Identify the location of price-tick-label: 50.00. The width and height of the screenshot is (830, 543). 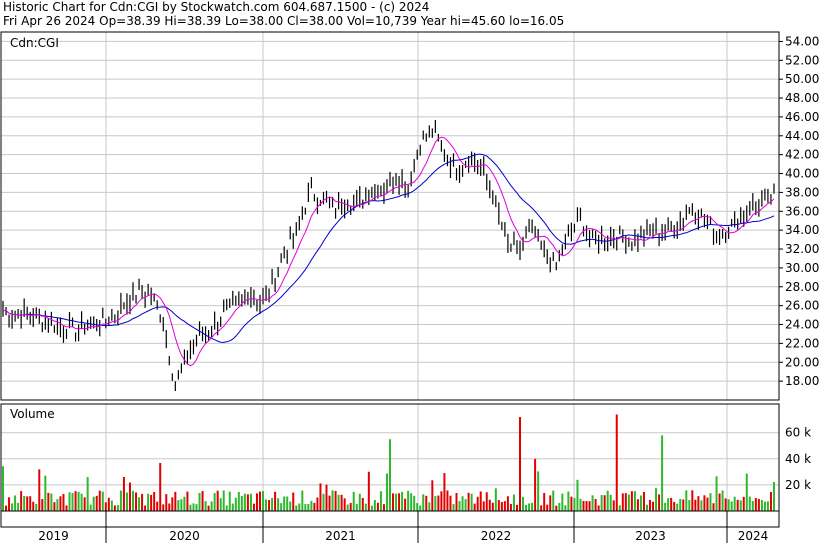
(802, 79).